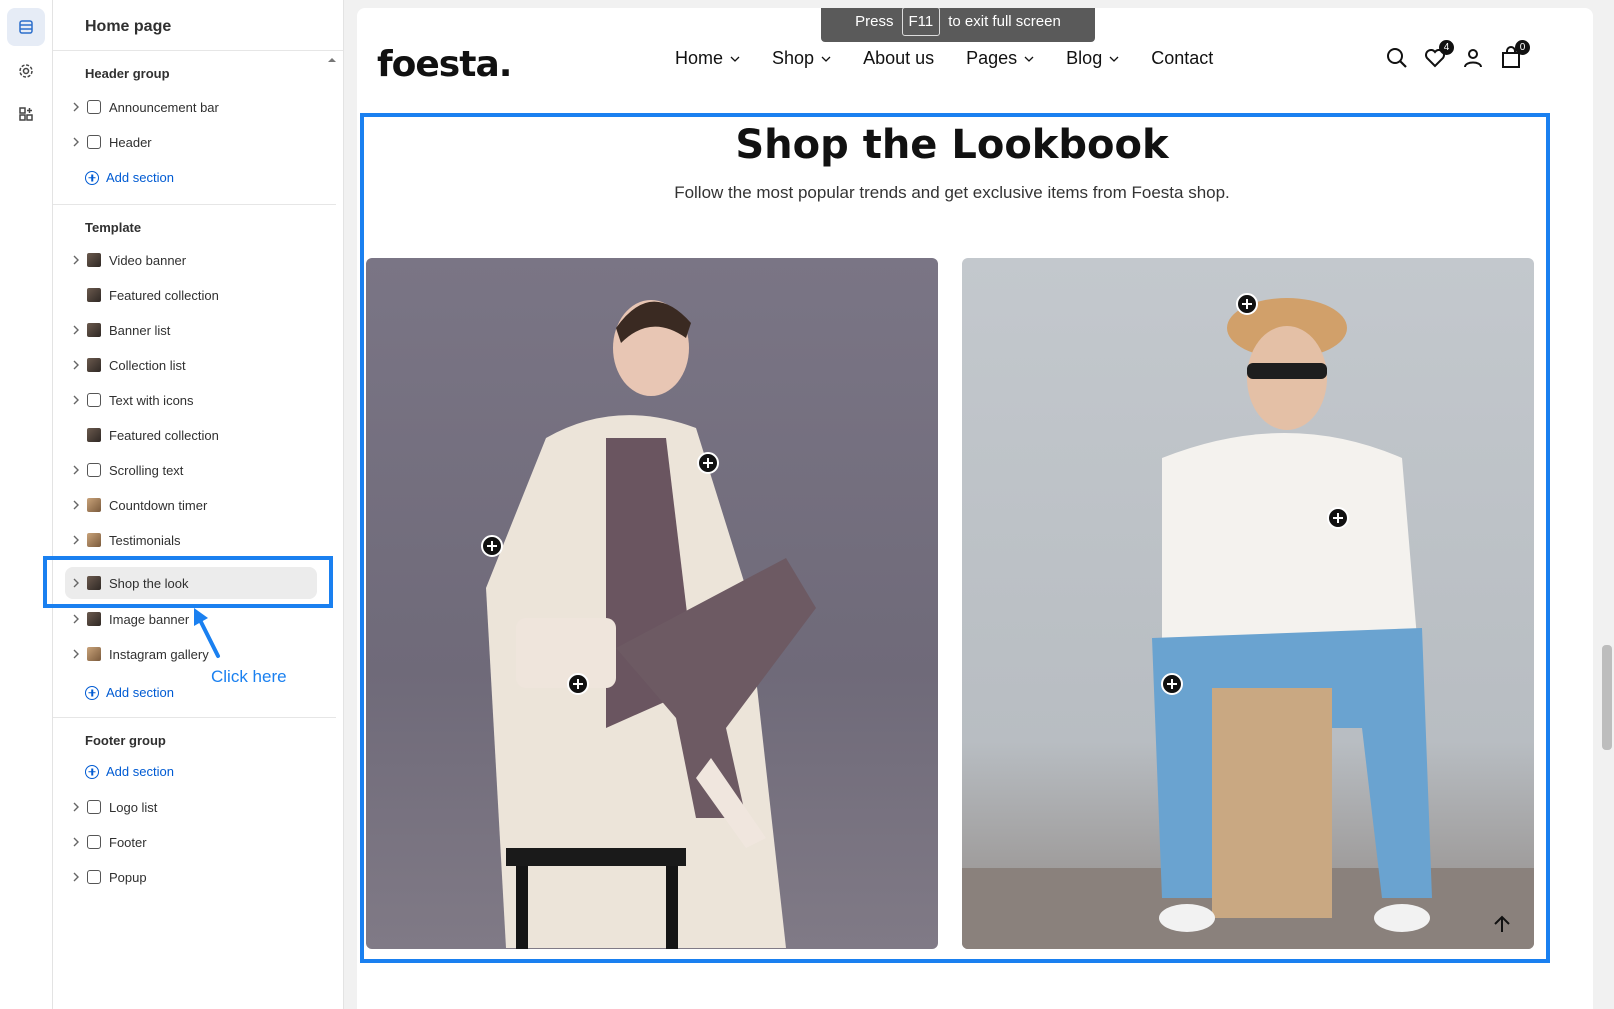 This screenshot has height=1009, width=1614. What do you see at coordinates (793, 58) in the screenshot?
I see `nav-label: Shop` at bounding box center [793, 58].